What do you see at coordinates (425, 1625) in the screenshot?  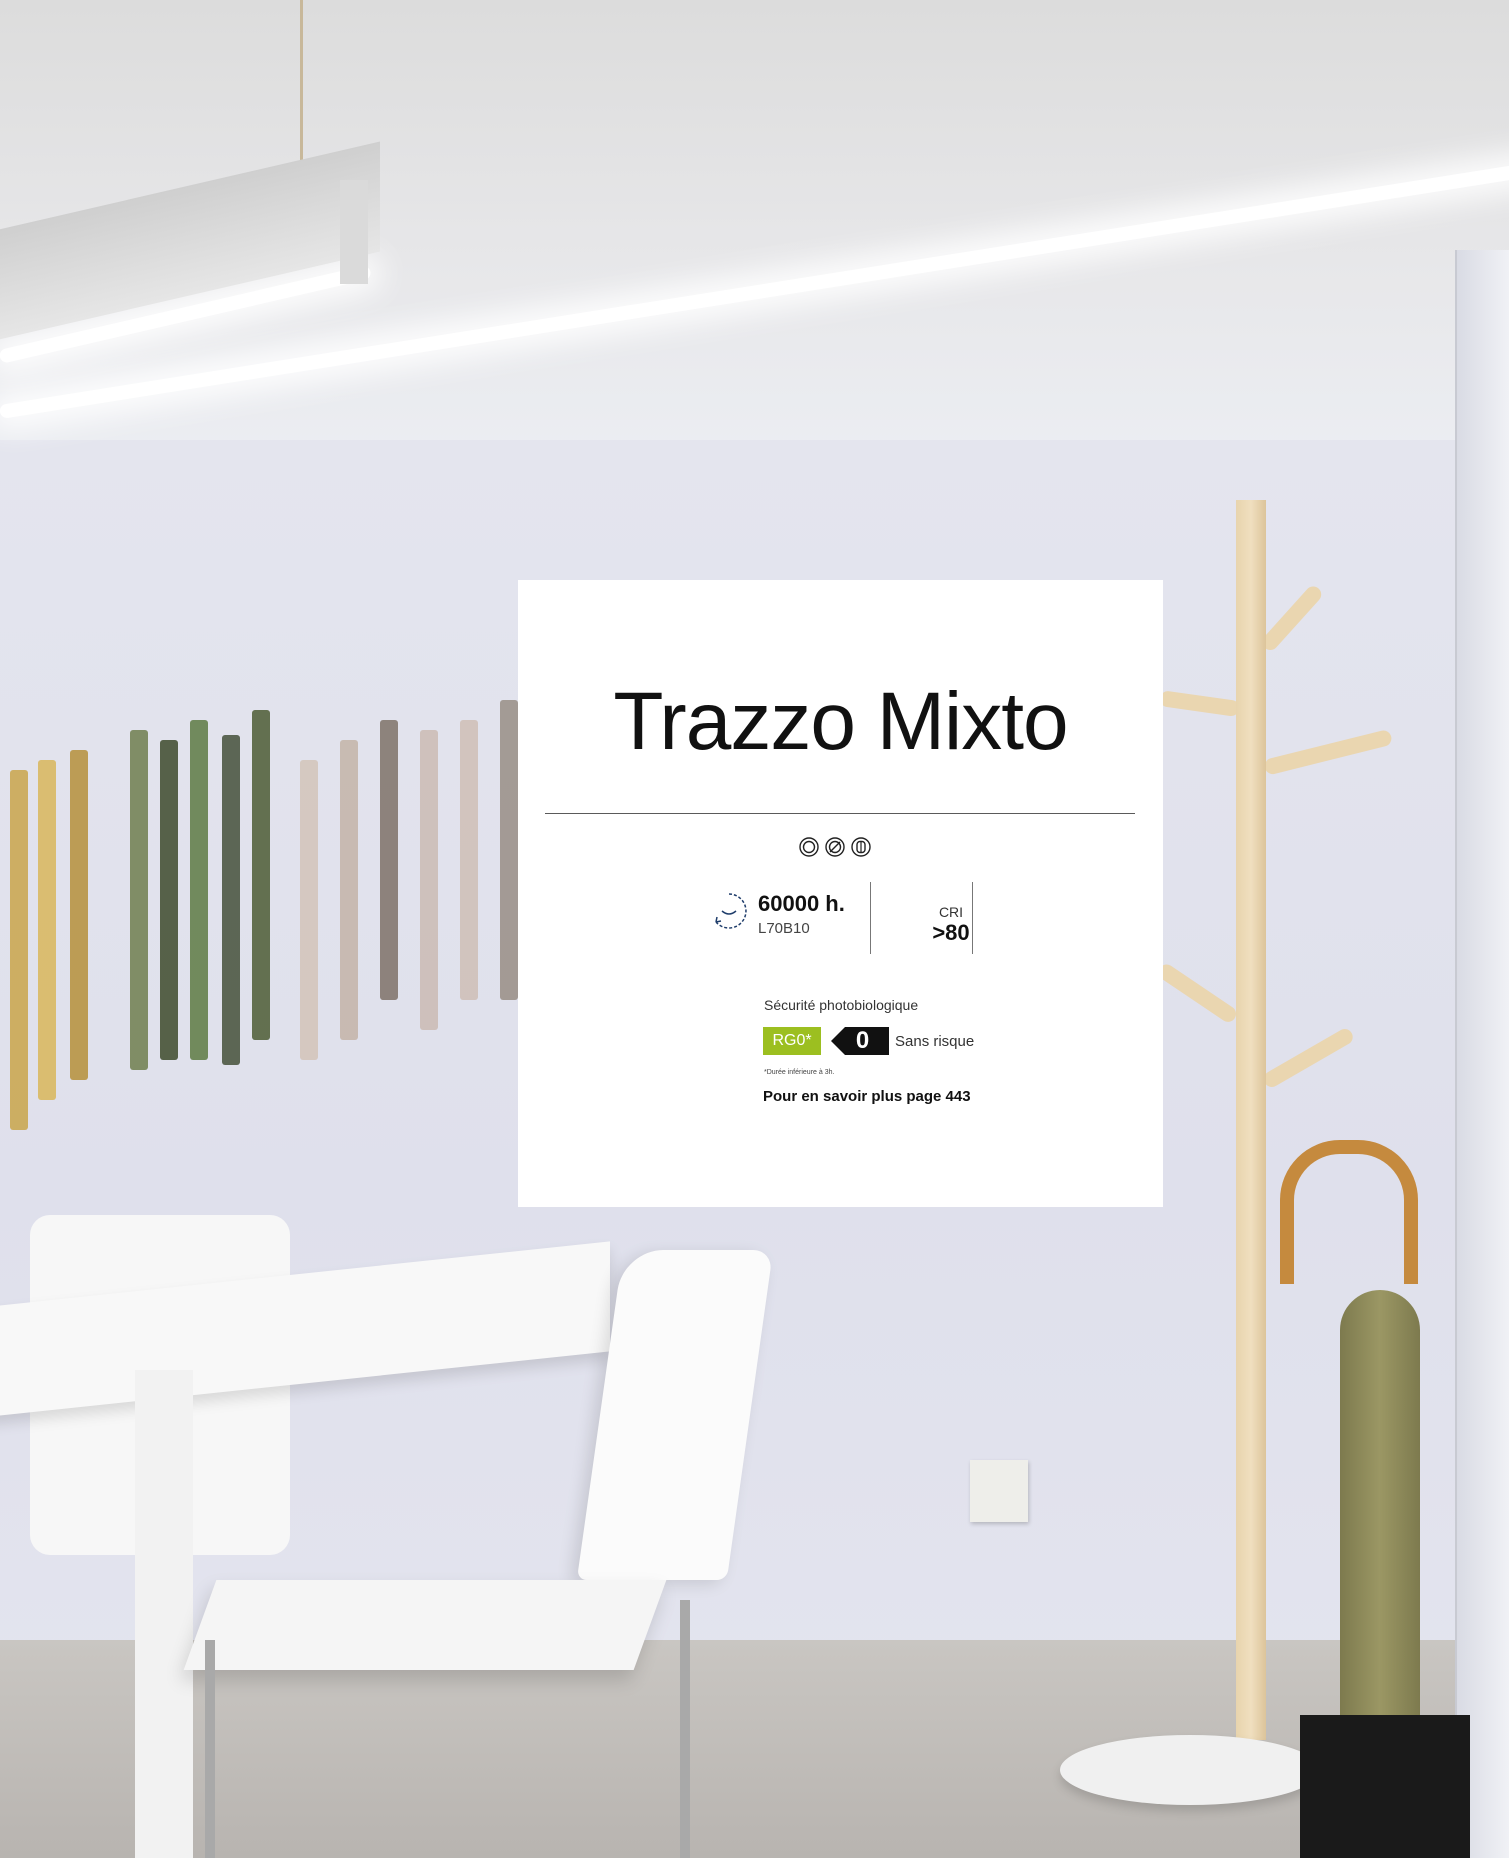 I see `chair-seat` at bounding box center [425, 1625].